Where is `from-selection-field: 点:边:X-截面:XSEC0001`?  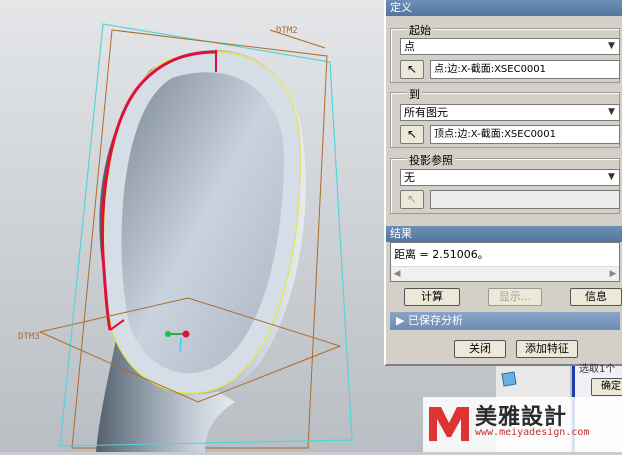
from-selection-field: 点:边:X-截面:XSEC0001 is located at coordinates (525, 69).